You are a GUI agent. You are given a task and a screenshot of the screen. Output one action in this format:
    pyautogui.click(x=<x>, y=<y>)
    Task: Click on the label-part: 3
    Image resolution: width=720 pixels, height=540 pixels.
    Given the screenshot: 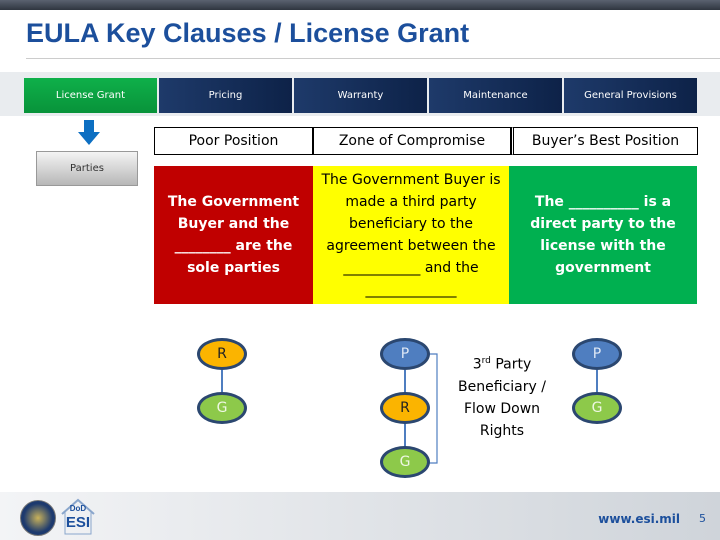 What is the action you would take?
    pyautogui.click(x=477, y=364)
    